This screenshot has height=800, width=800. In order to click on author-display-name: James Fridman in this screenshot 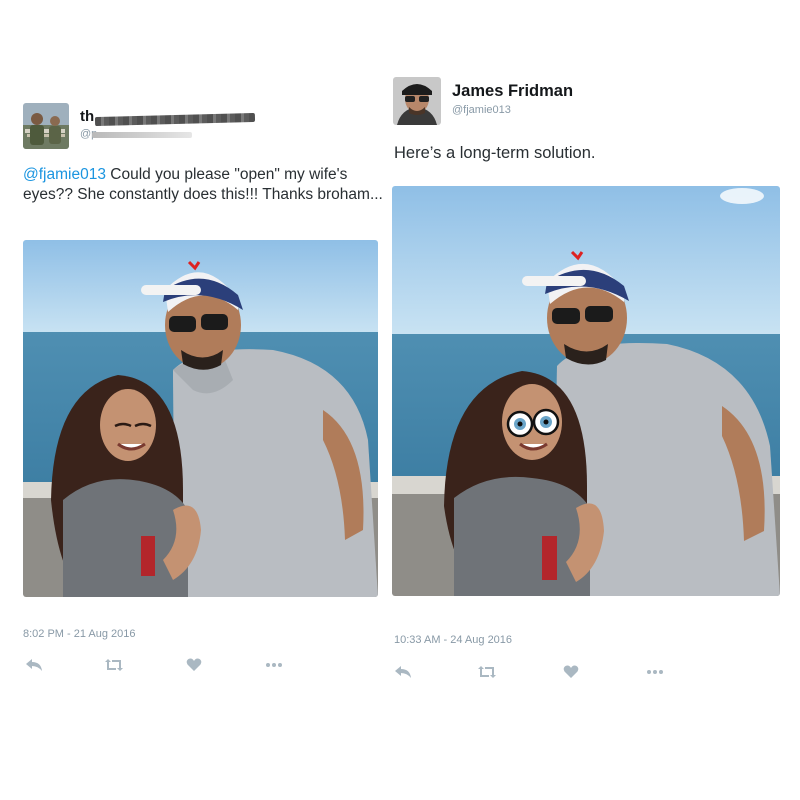, I will do `click(512, 91)`.